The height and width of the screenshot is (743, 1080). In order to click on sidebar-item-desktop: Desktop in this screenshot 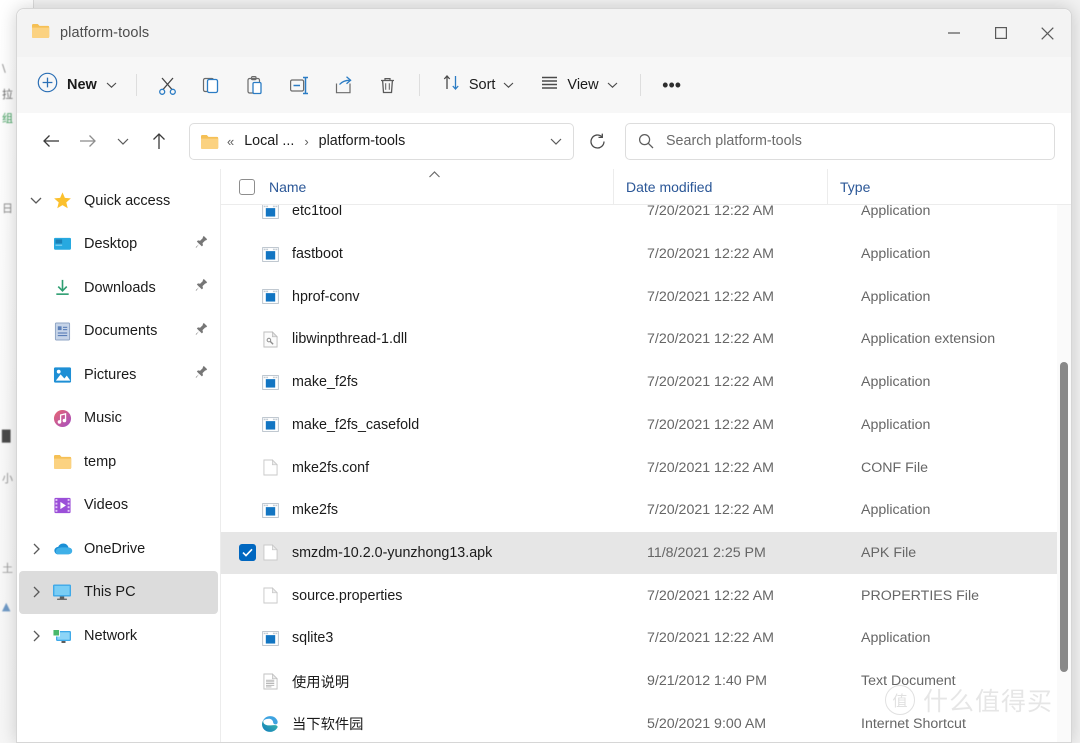, I will do `click(118, 245)`.